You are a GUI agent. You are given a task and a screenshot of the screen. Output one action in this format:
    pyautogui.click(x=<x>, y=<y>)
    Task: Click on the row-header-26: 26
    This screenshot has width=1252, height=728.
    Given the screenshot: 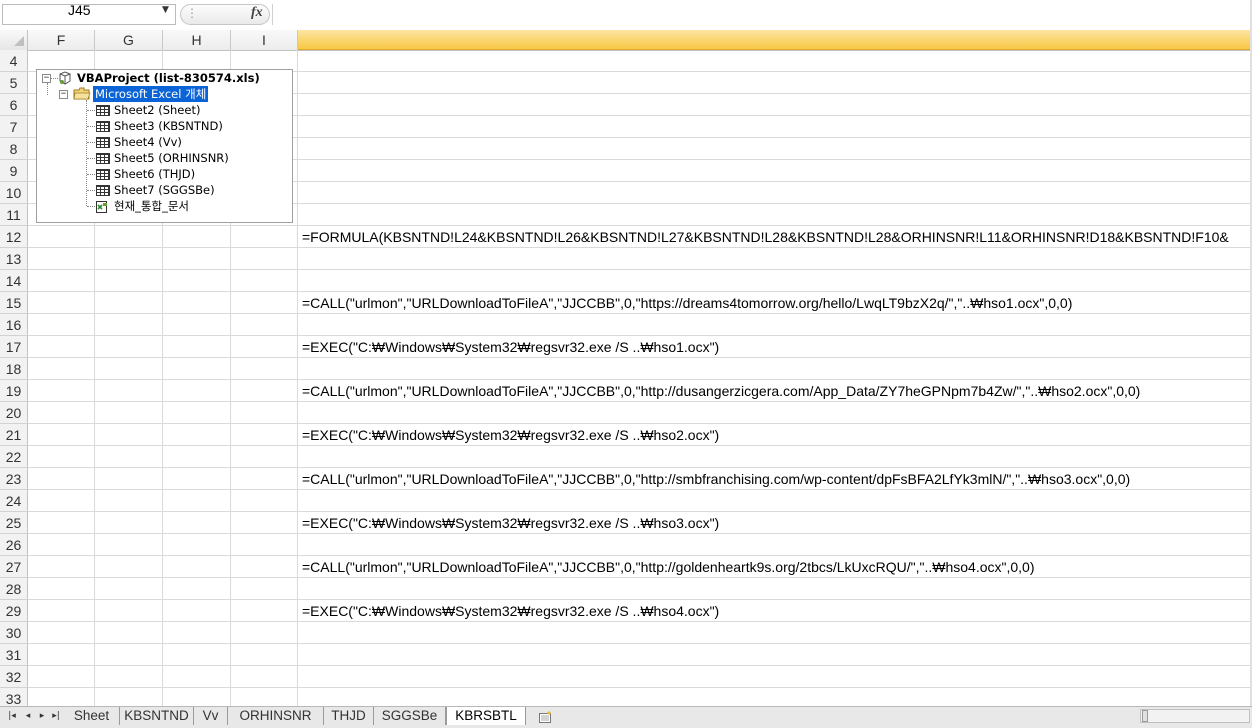 What is the action you would take?
    pyautogui.click(x=14, y=545)
    